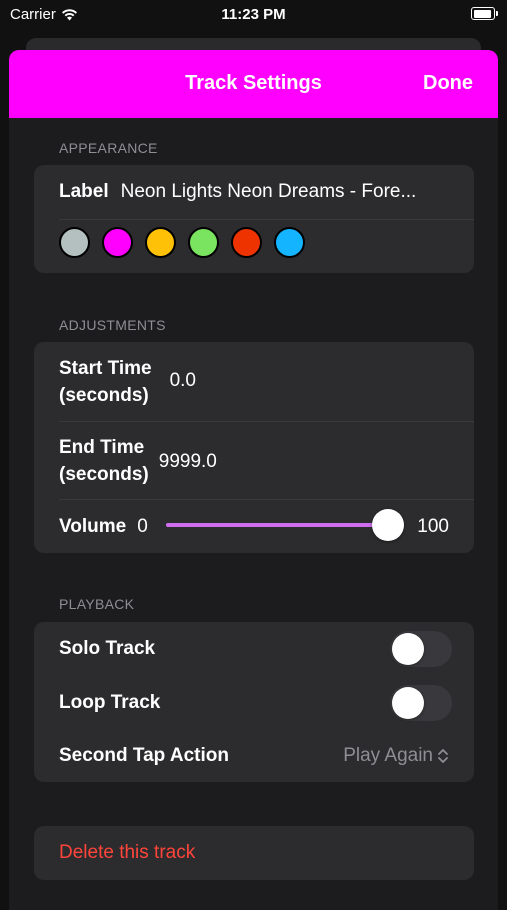 The image size is (507, 910). Describe the element at coordinates (484, 13) in the screenshot. I see `battery-icon` at that location.